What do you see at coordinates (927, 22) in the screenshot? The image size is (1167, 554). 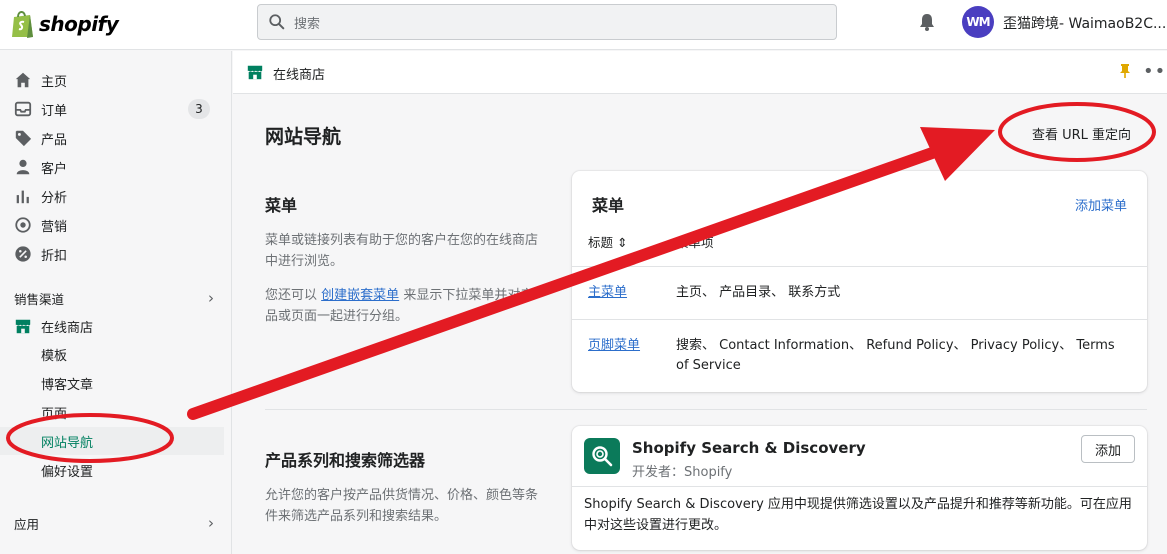 I see `notification-bell-icon` at bounding box center [927, 22].